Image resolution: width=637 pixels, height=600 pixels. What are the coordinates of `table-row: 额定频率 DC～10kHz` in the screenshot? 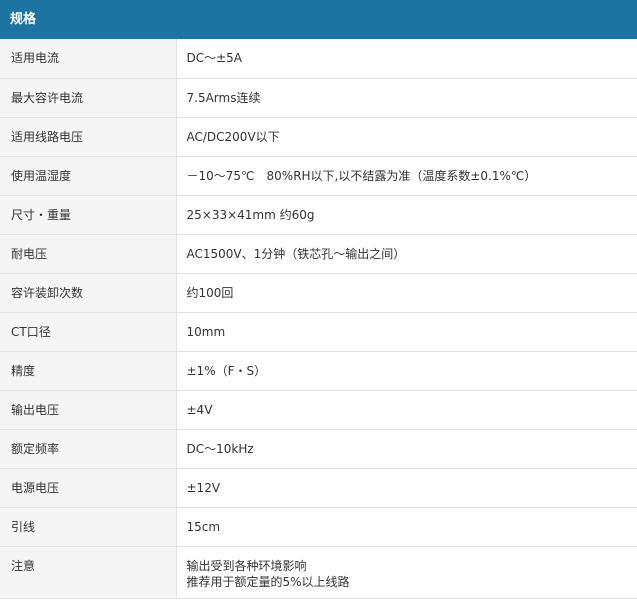 It's located at (318, 449).